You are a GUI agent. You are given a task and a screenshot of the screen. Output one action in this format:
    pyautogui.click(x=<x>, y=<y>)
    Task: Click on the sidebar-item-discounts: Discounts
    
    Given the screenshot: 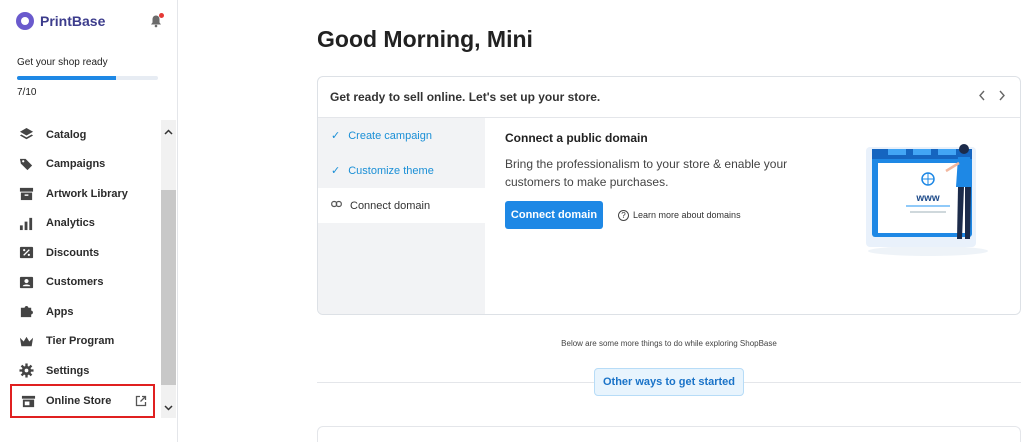 What is the action you would take?
    pyautogui.click(x=81, y=253)
    